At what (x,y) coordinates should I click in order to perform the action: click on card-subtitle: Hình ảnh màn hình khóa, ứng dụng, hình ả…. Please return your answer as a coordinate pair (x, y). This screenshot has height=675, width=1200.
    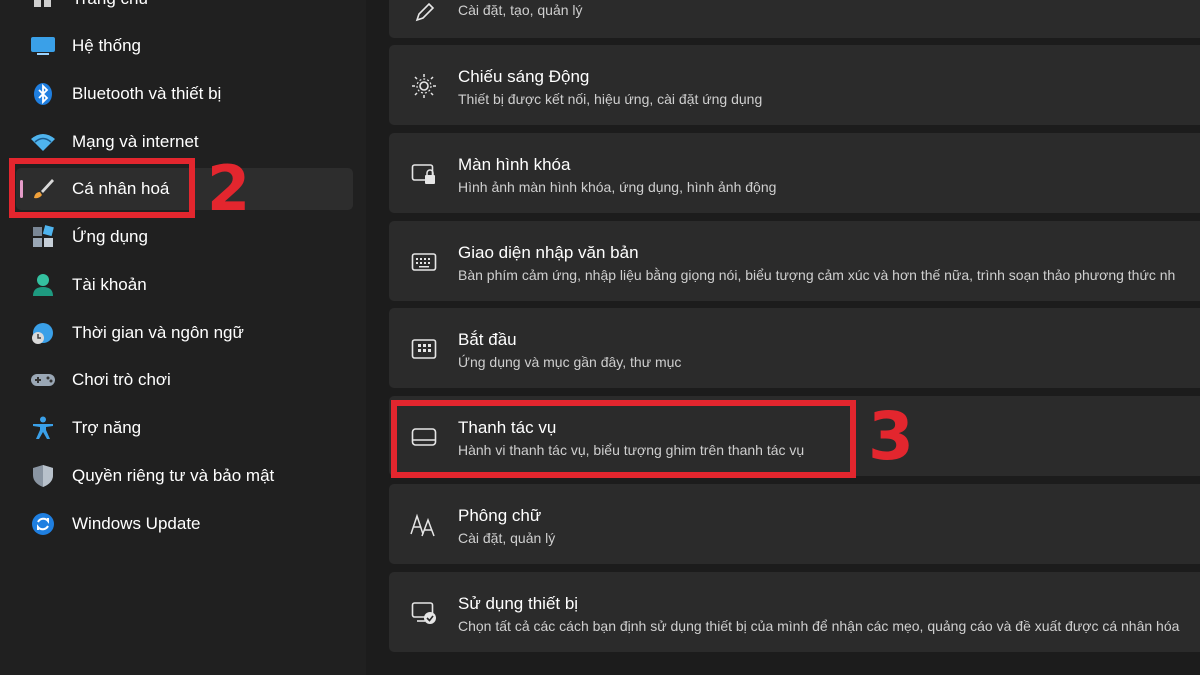
    Looking at the image, I should click on (617, 187).